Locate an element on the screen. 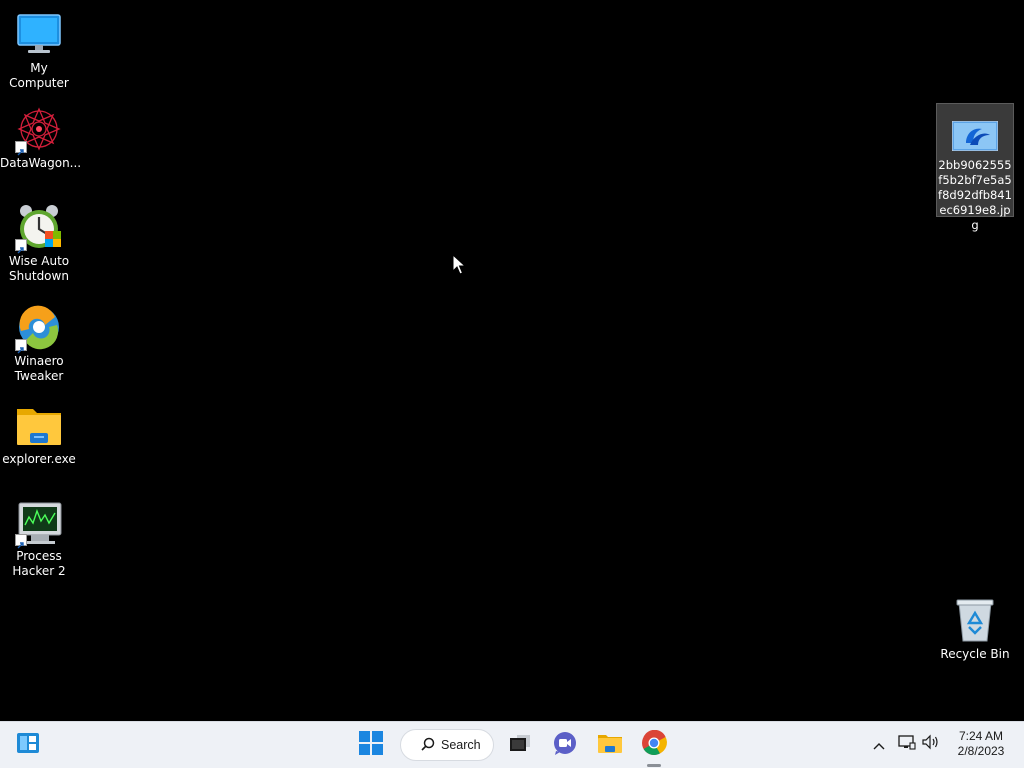  show-hidden-icons-button is located at coordinates (879, 744).